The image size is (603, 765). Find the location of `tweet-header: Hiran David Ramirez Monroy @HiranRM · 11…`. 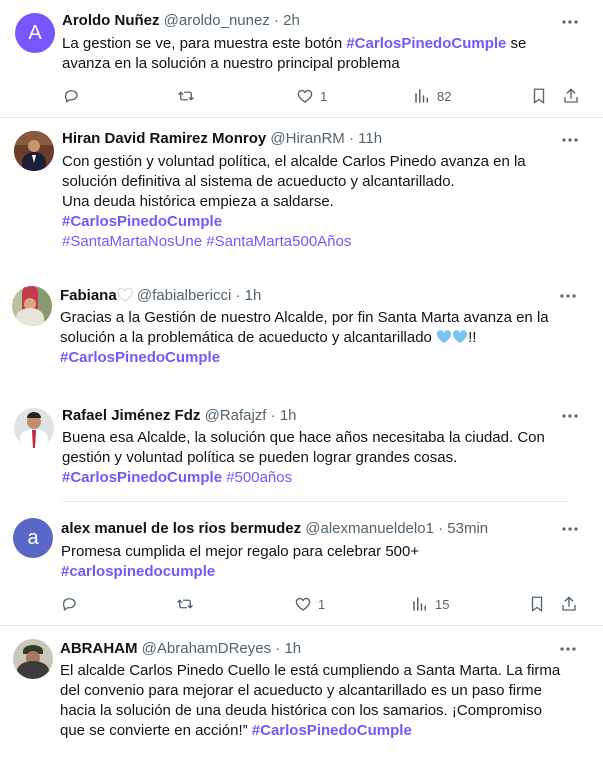

tweet-header: Hiran David Ramirez Monroy @HiranRM · 11… is located at coordinates (222, 139).